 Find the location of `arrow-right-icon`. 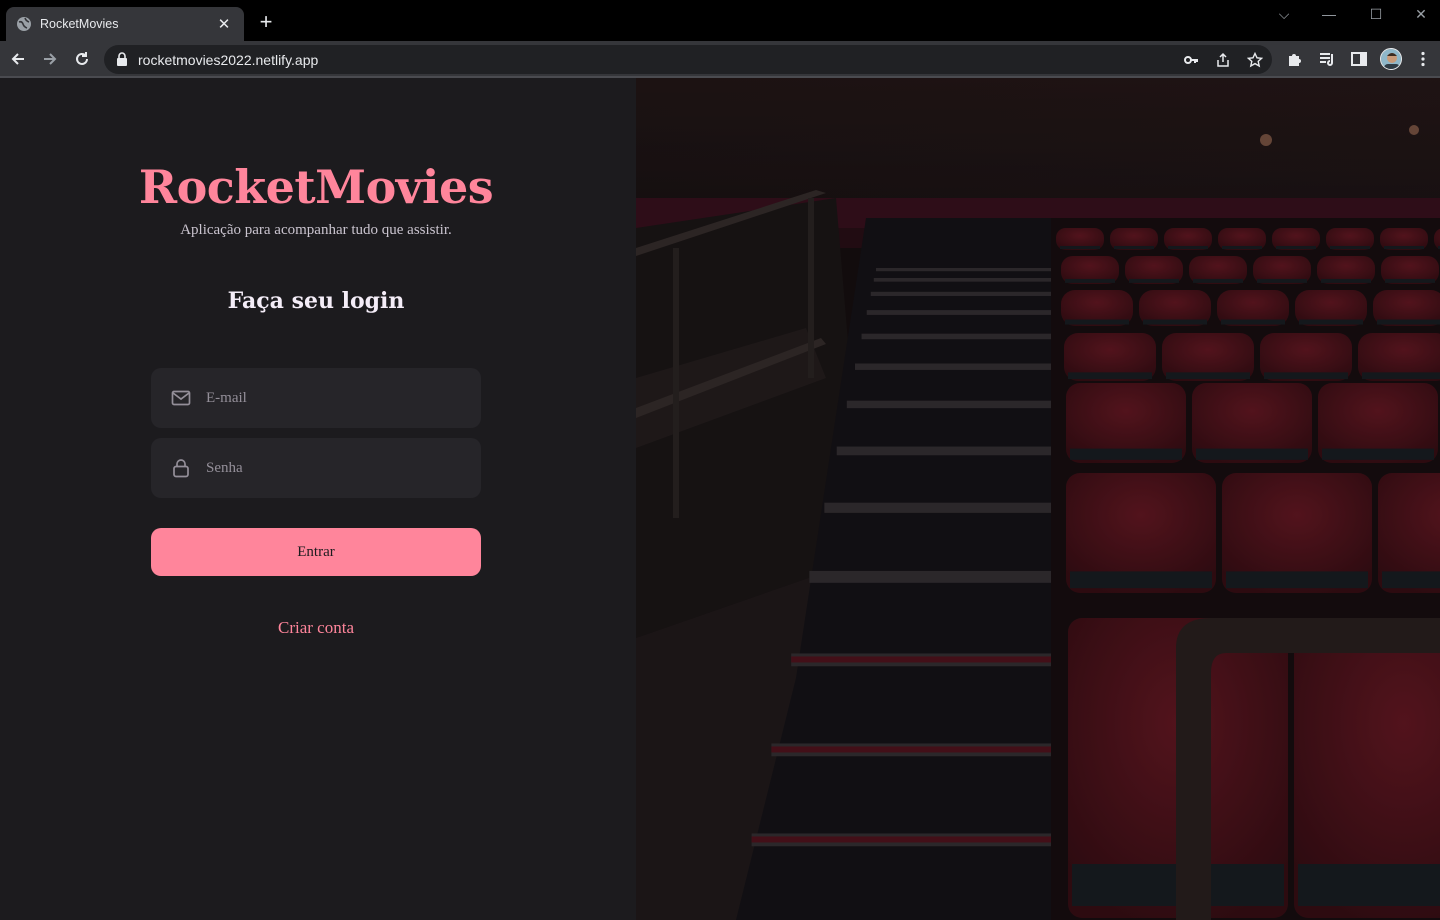

arrow-right-icon is located at coordinates (50, 59).